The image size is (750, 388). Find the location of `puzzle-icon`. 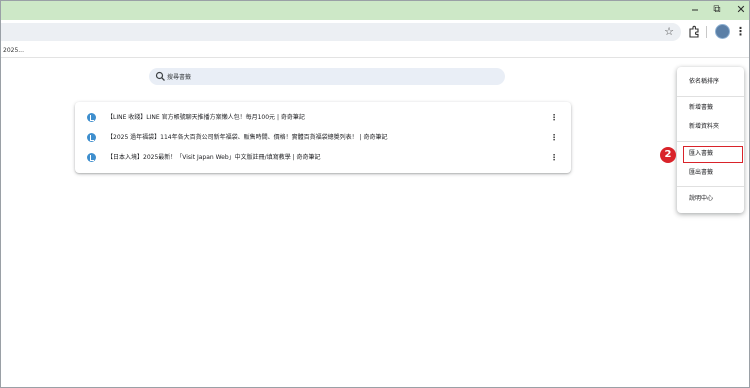

puzzle-icon is located at coordinates (694, 31).